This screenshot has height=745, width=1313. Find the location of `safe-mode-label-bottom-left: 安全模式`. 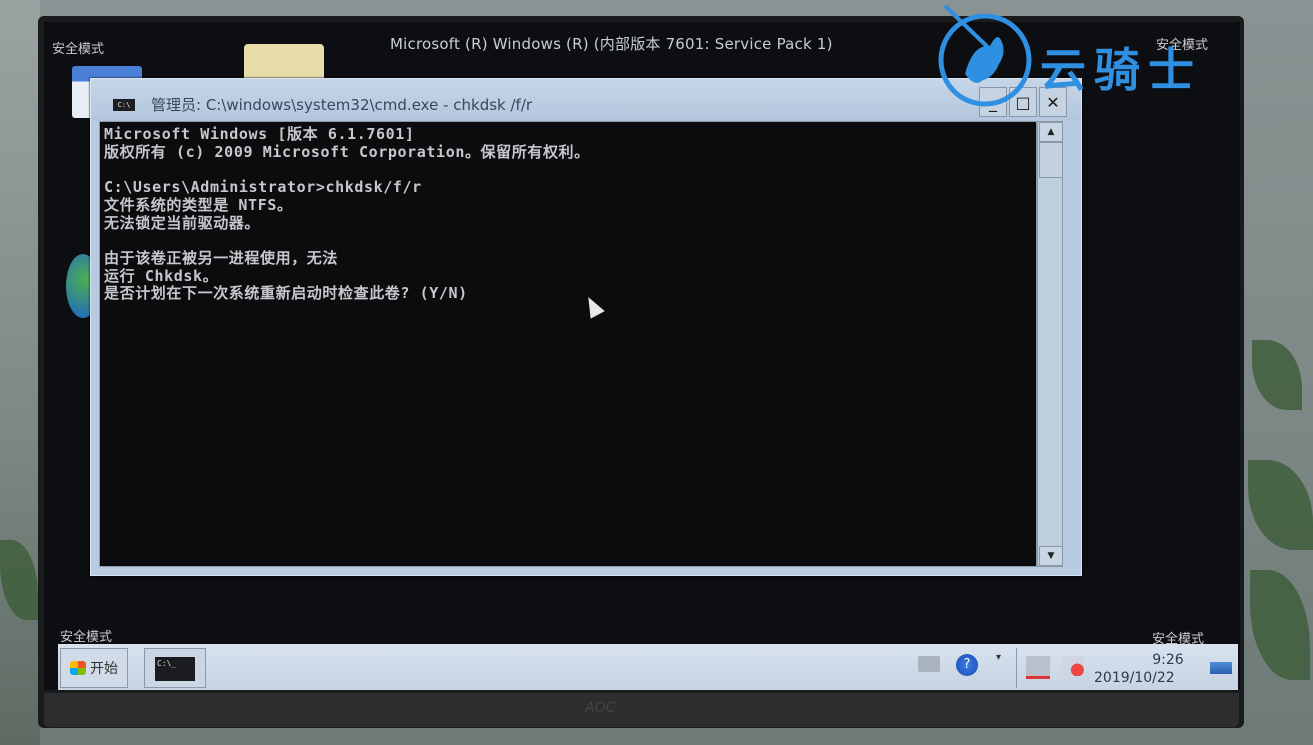

safe-mode-label-bottom-left: 安全模式 is located at coordinates (86, 637).